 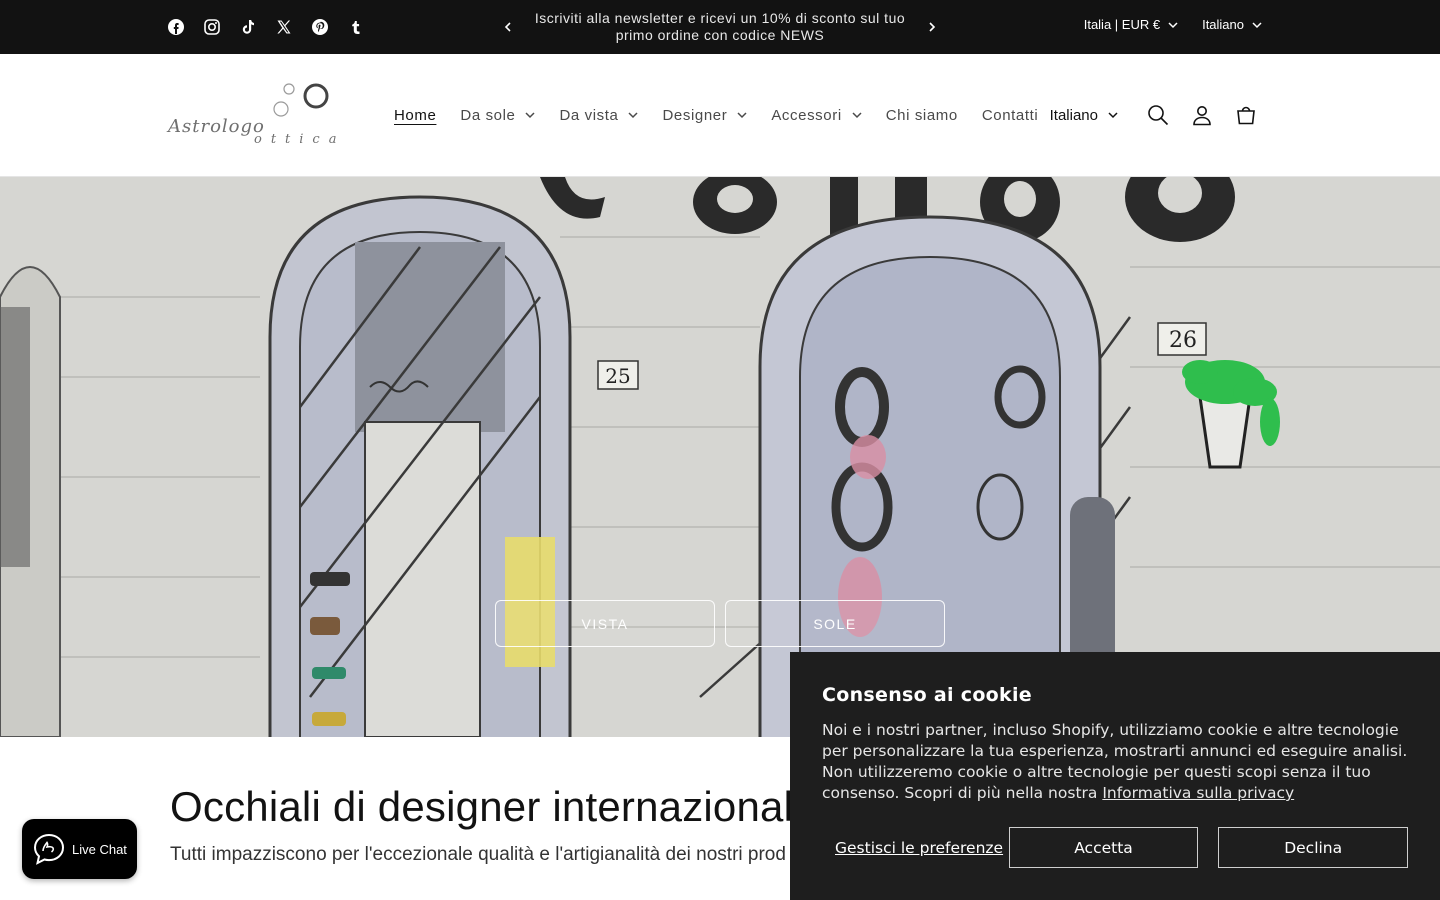 What do you see at coordinates (806, 115) in the screenshot?
I see `nav-item-label: Accessori` at bounding box center [806, 115].